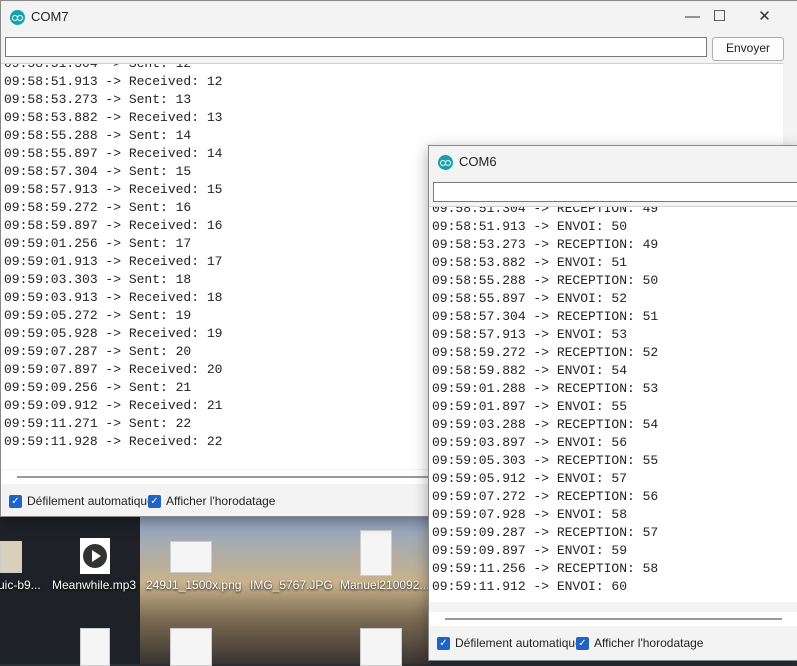 The width and height of the screenshot is (797, 666). What do you see at coordinates (530, 550) in the screenshot?
I see `log-line: 09:59:09.897 -> ENVOI: 59` at bounding box center [530, 550].